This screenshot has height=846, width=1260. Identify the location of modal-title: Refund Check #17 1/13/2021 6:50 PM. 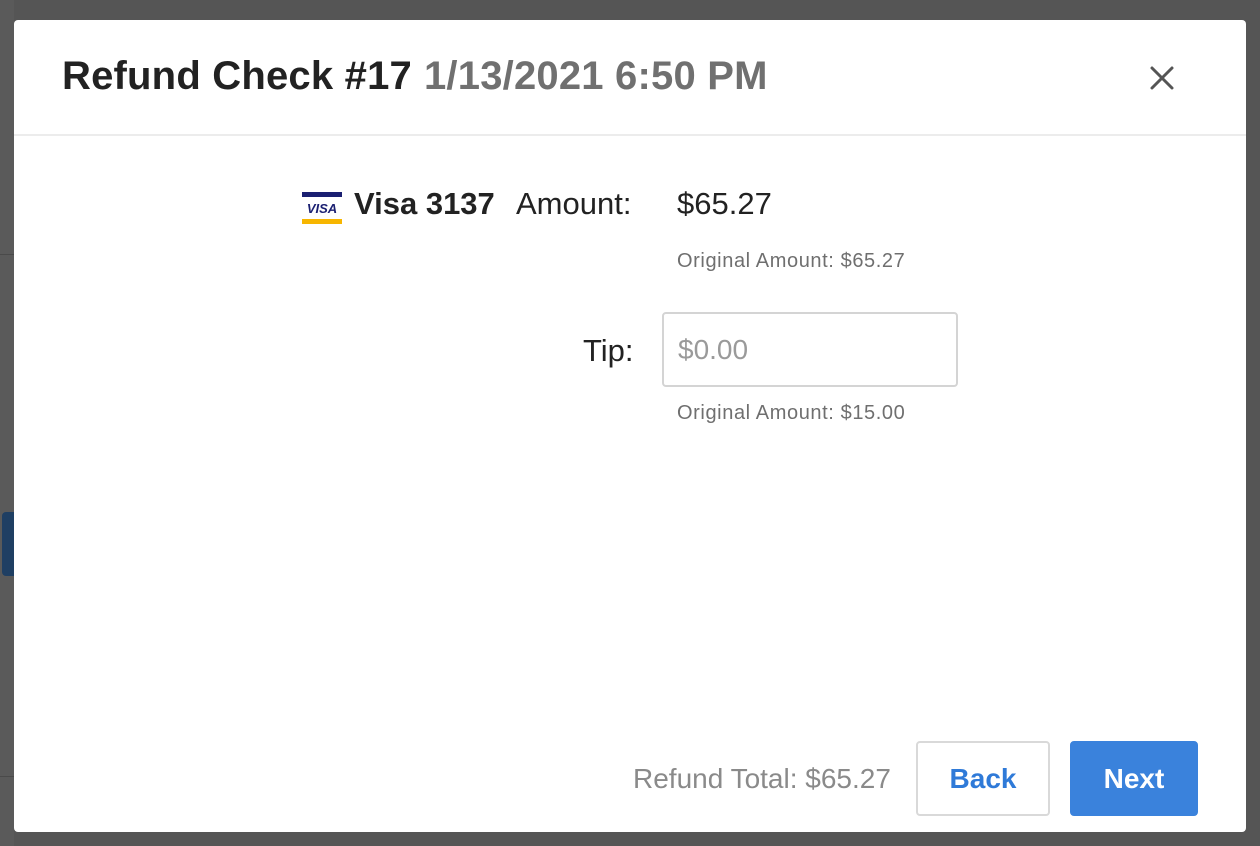
(415, 76).